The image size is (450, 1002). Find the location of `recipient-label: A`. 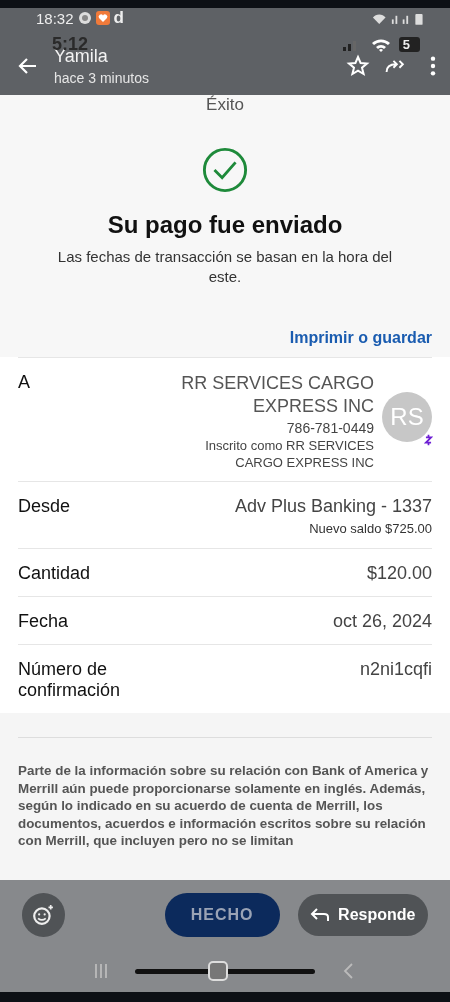

recipient-label: A is located at coordinates (24, 382).